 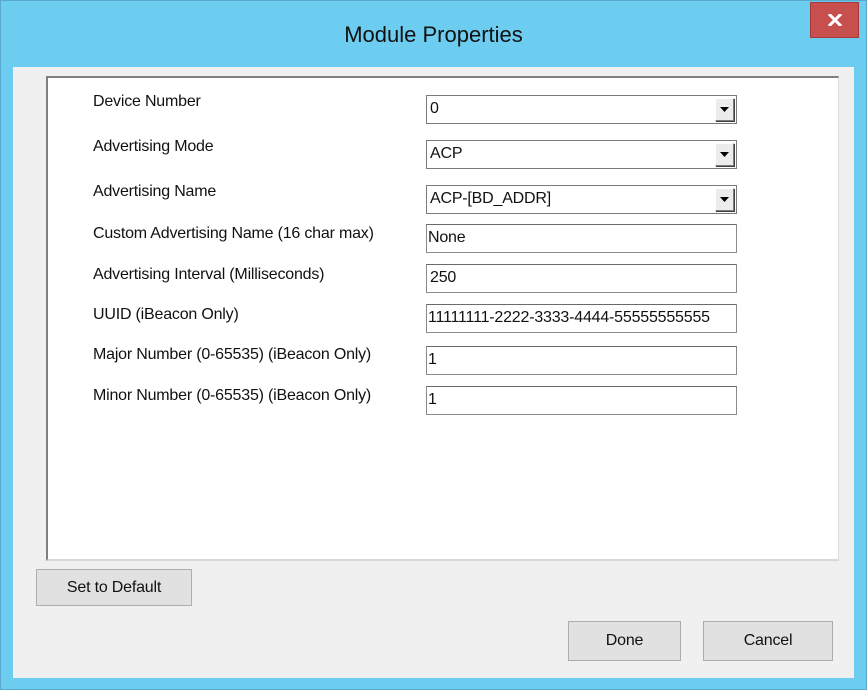 I want to click on cancel-button: Cancel, so click(x=768, y=641).